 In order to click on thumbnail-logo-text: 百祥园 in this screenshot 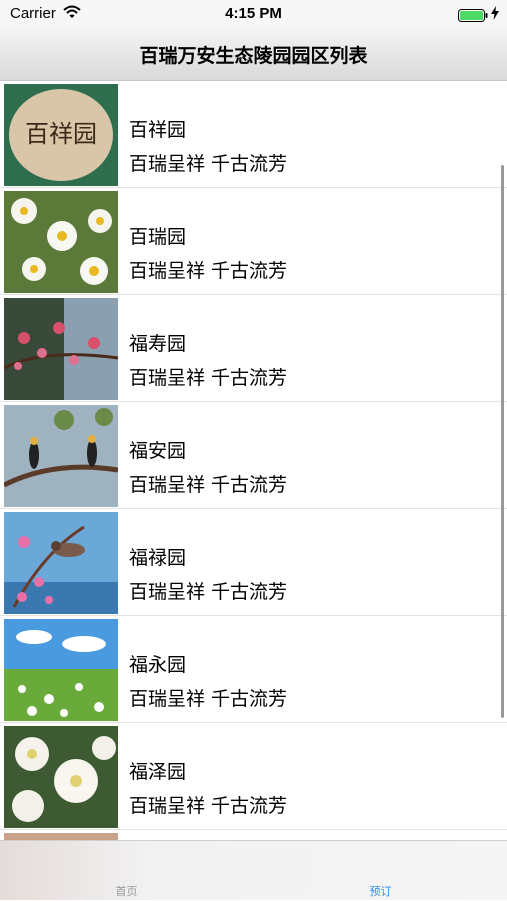, I will do `click(61, 134)`.